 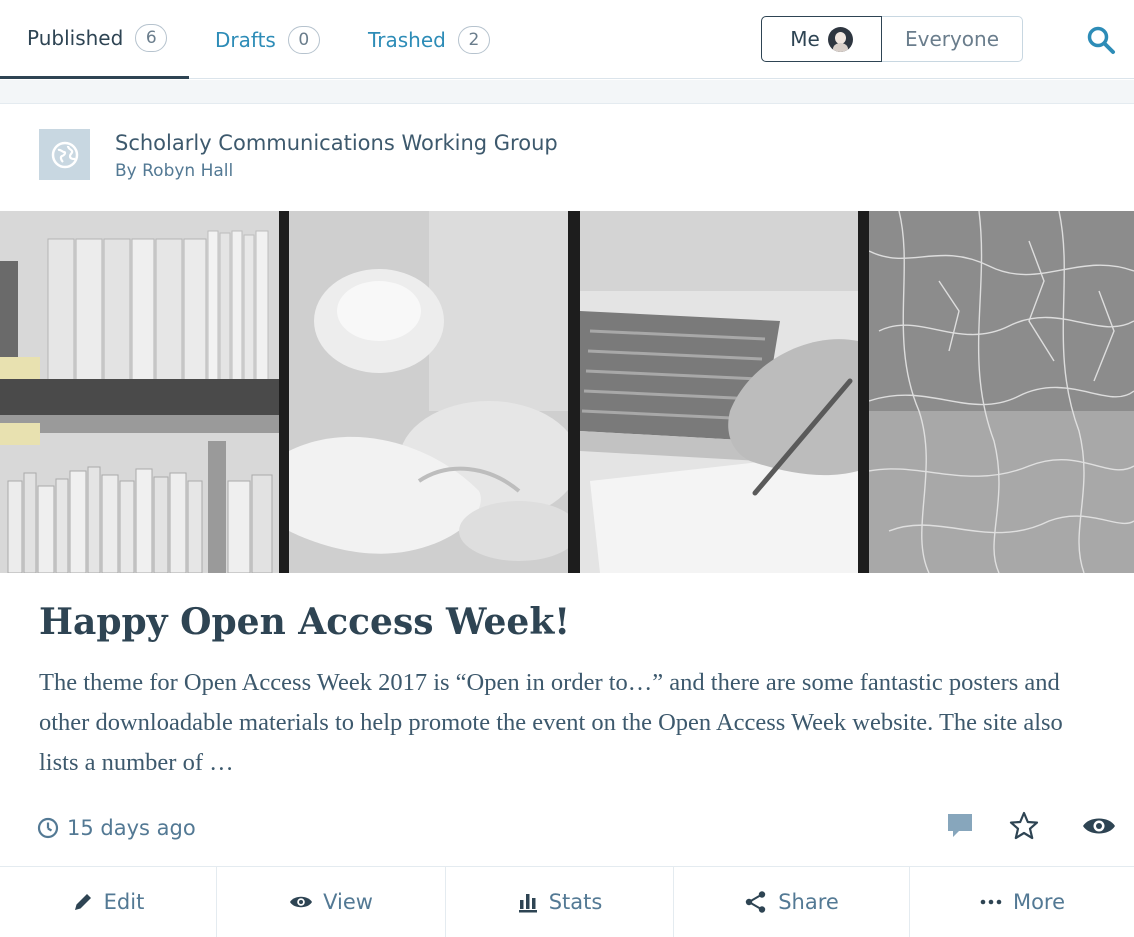 I want to click on more-button: More, so click(x=1022, y=902).